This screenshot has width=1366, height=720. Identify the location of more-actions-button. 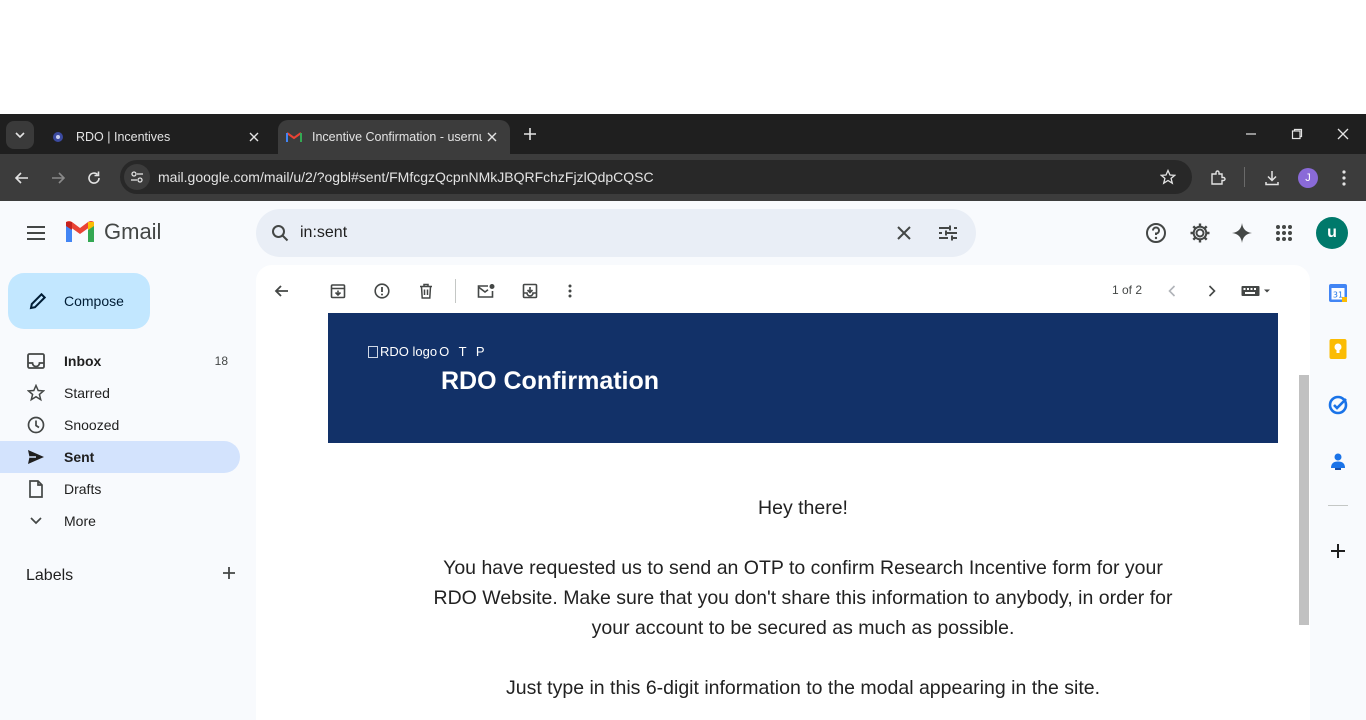
(570, 291).